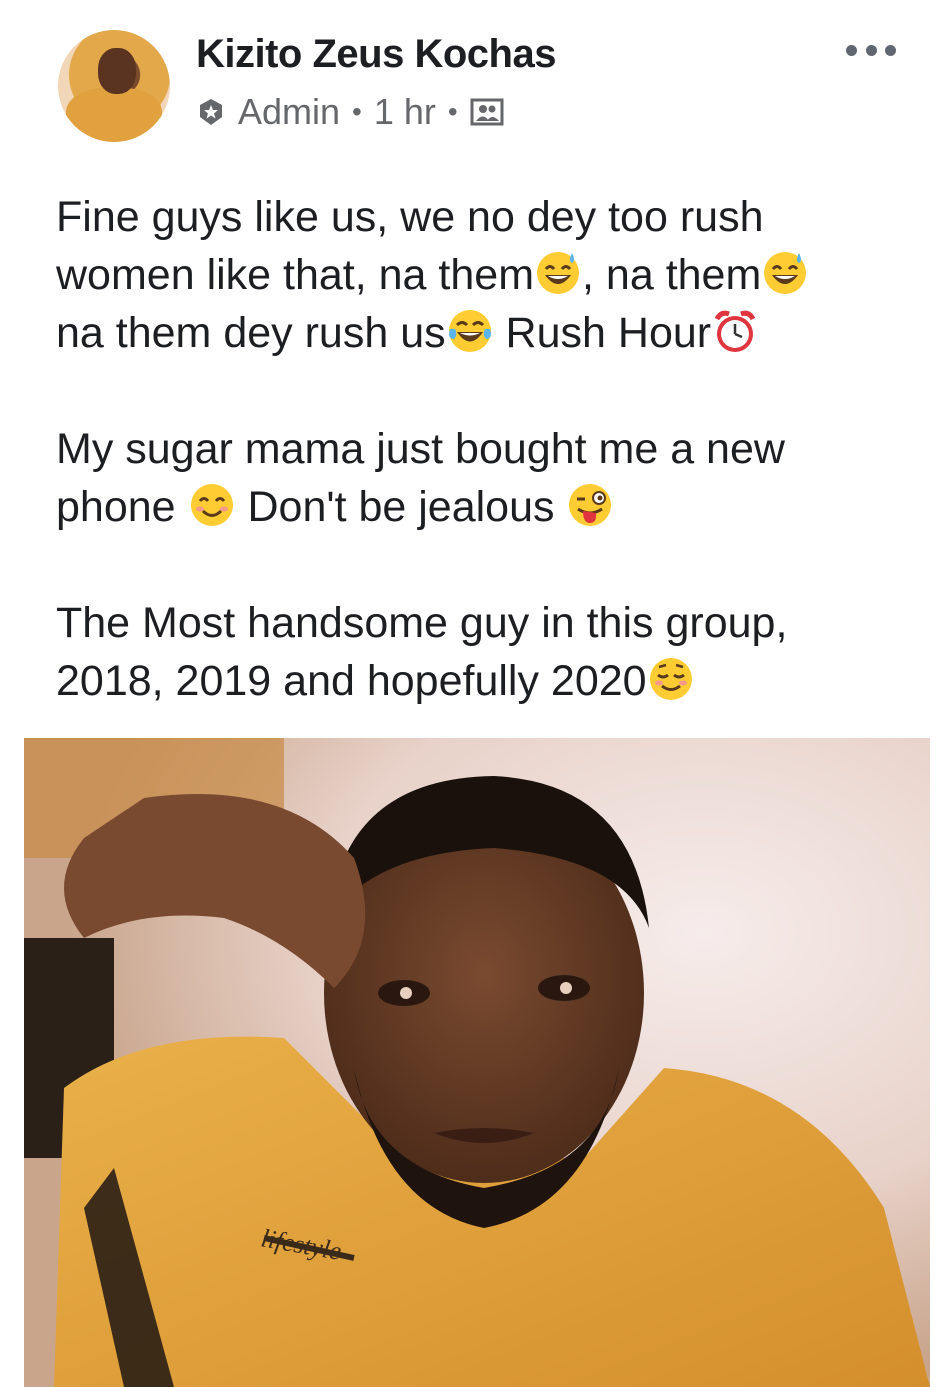 The image size is (936, 1387). I want to click on more-options-icon, so click(871, 50).